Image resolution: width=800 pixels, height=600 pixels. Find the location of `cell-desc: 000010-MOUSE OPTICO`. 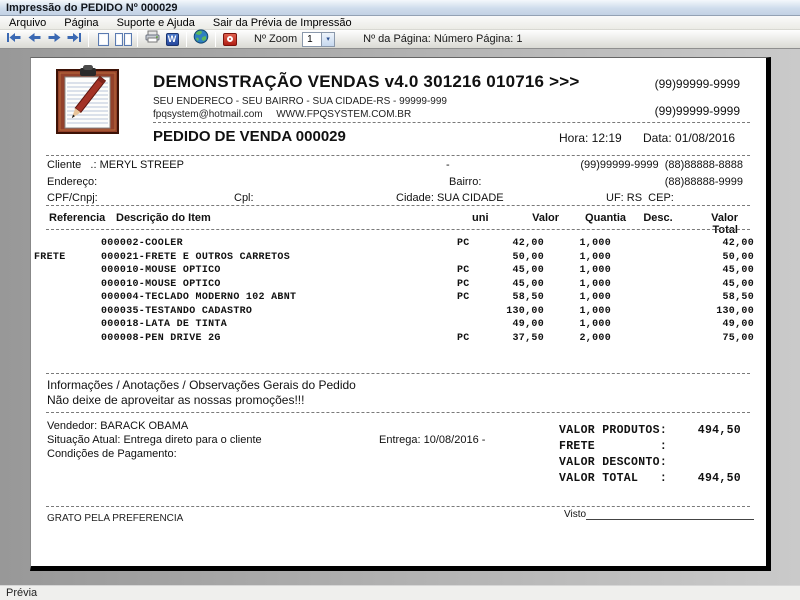

cell-desc: 000010-MOUSE OPTICO is located at coordinates (161, 284).